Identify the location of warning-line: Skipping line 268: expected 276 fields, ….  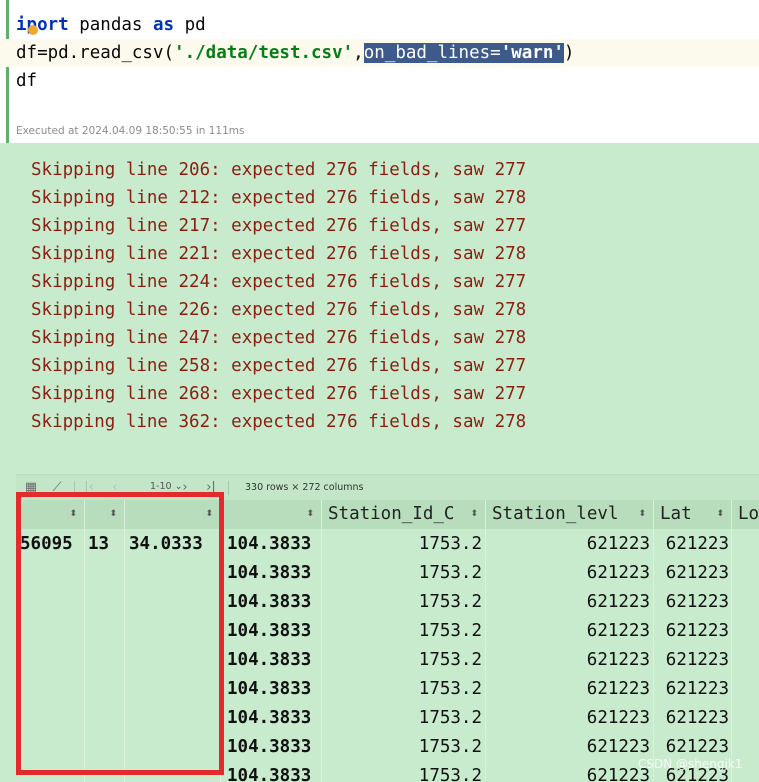
(279, 394).